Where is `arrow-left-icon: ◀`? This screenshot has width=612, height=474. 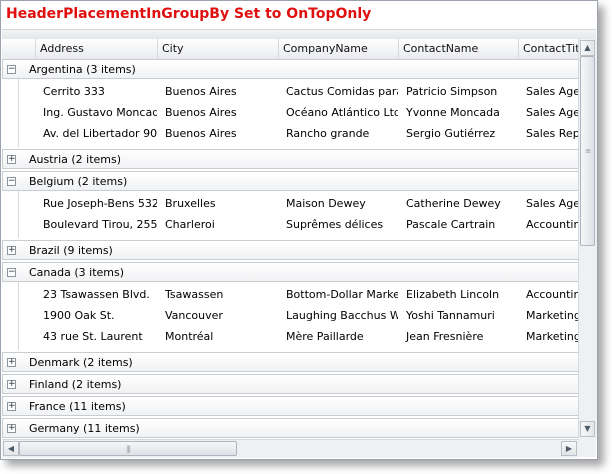 arrow-left-icon: ◀ is located at coordinates (11, 448).